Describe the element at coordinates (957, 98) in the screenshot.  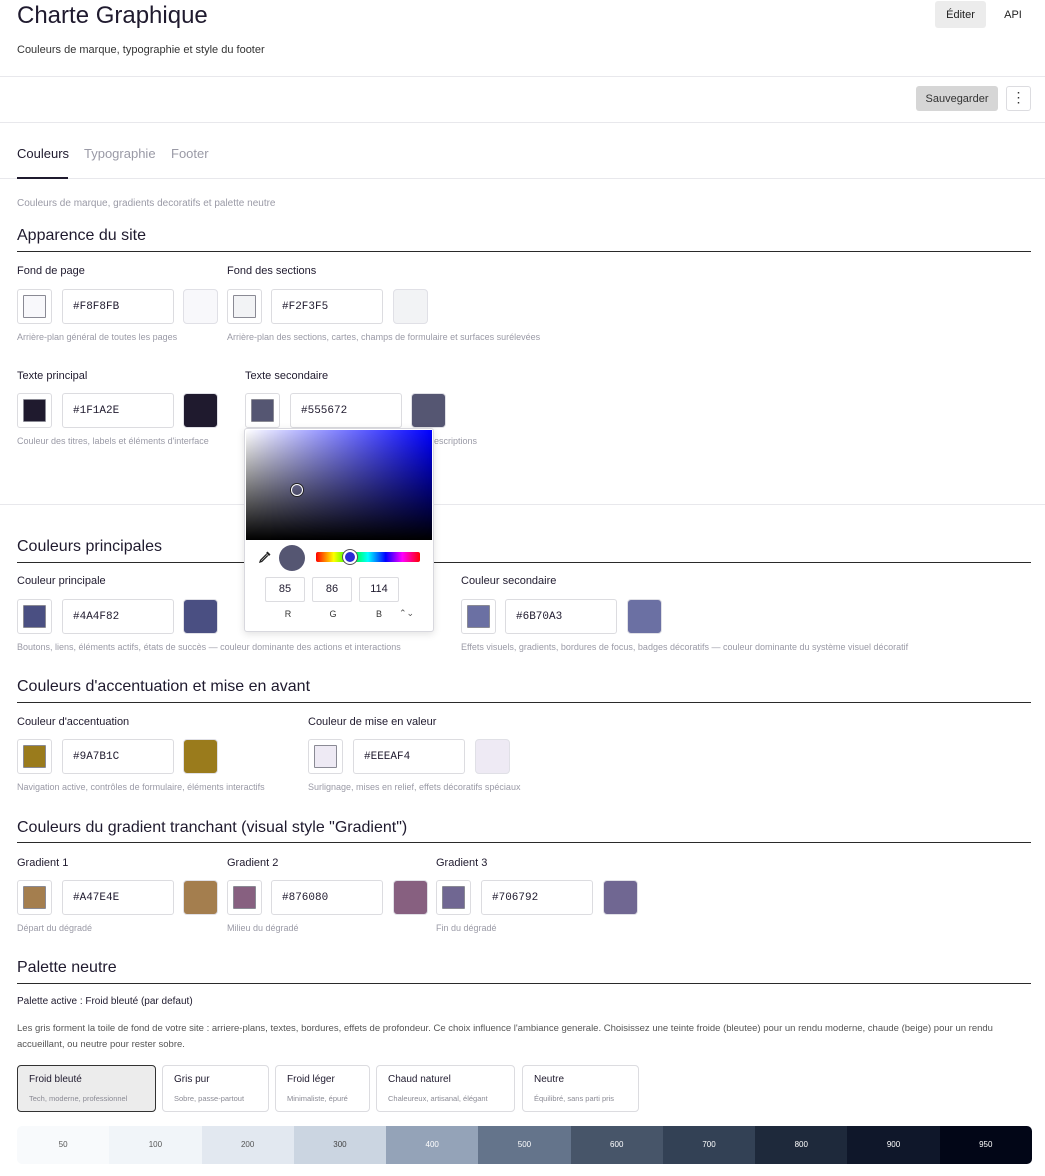
I see `save-button: Sauvegarder` at that location.